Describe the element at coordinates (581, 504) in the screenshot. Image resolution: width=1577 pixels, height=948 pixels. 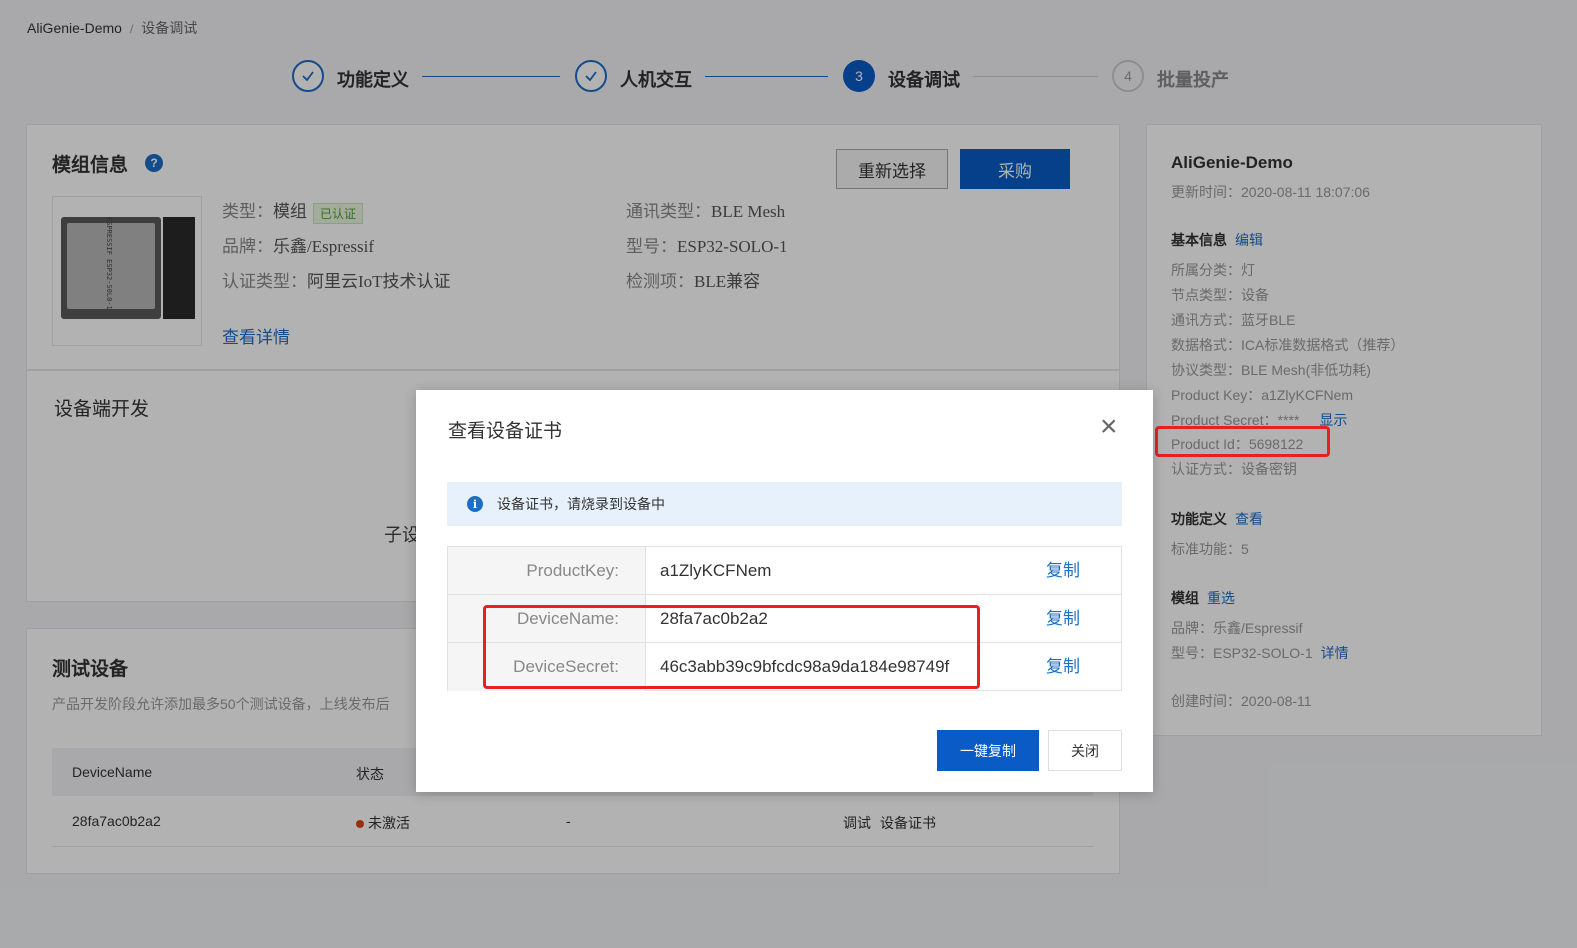
I see `alert-text: 设备证书，请烧录到设备中` at that location.